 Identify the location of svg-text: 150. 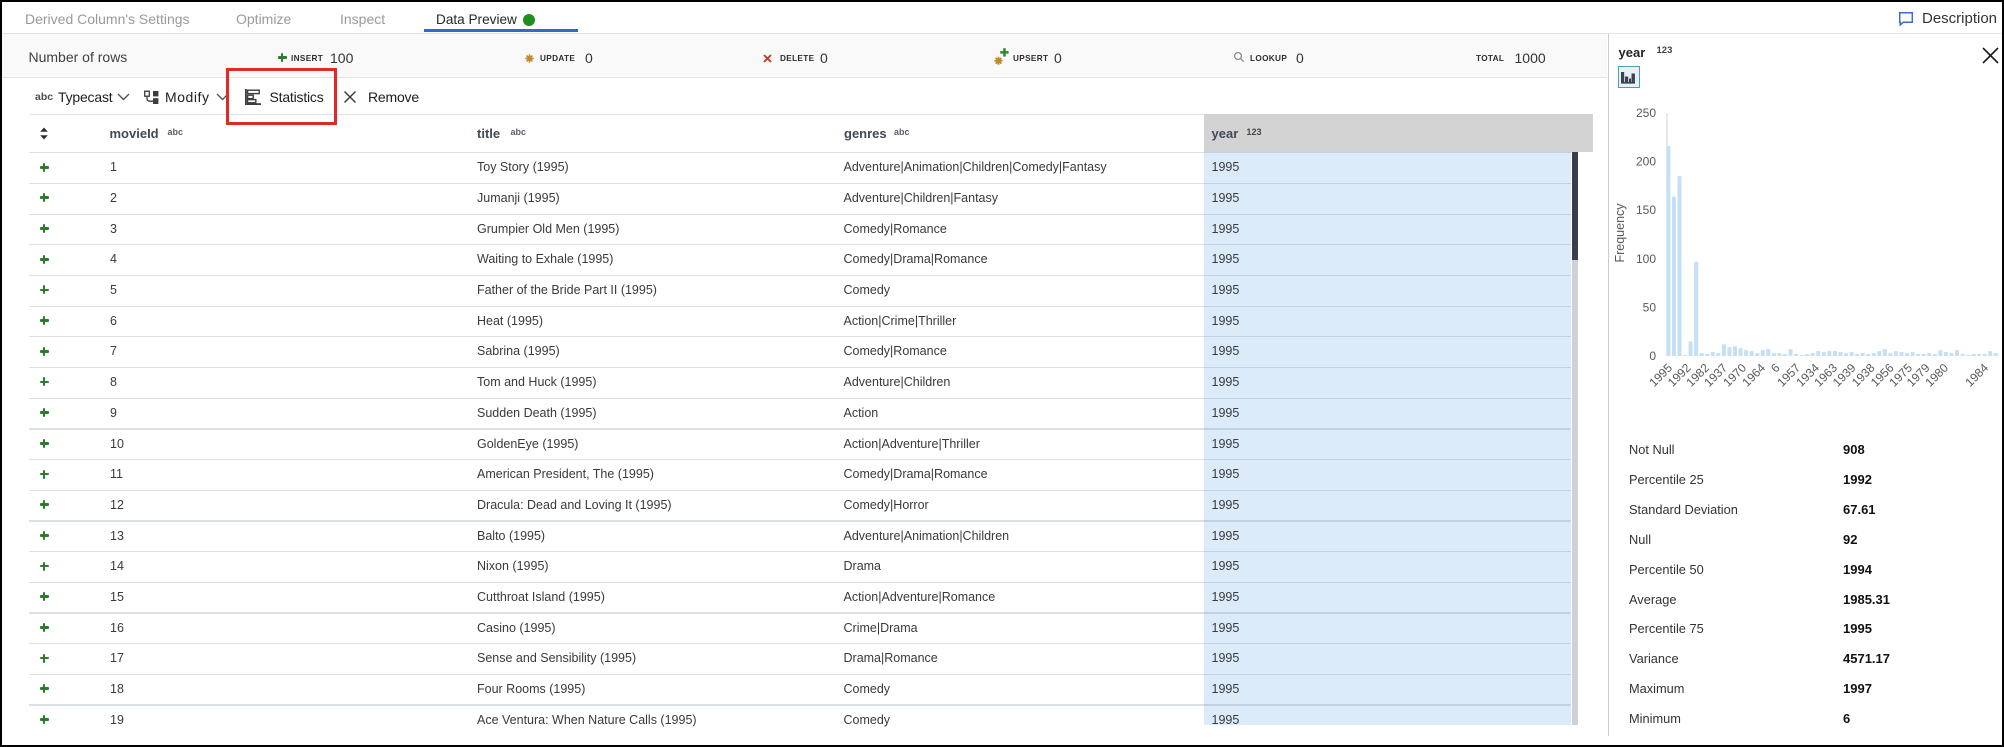
(1646, 210).